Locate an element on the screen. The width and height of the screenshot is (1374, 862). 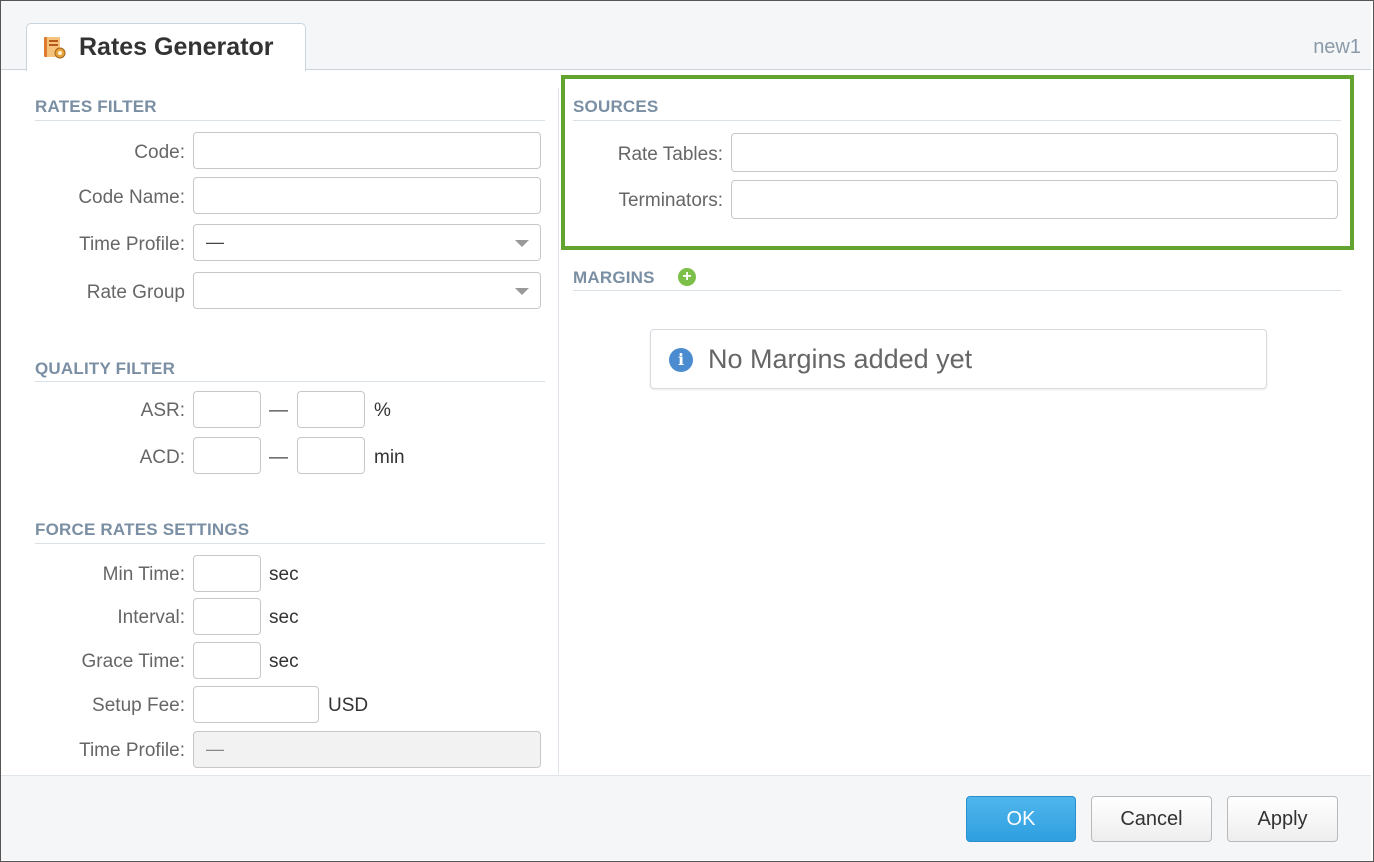
setup-fee-unit: USD is located at coordinates (348, 705).